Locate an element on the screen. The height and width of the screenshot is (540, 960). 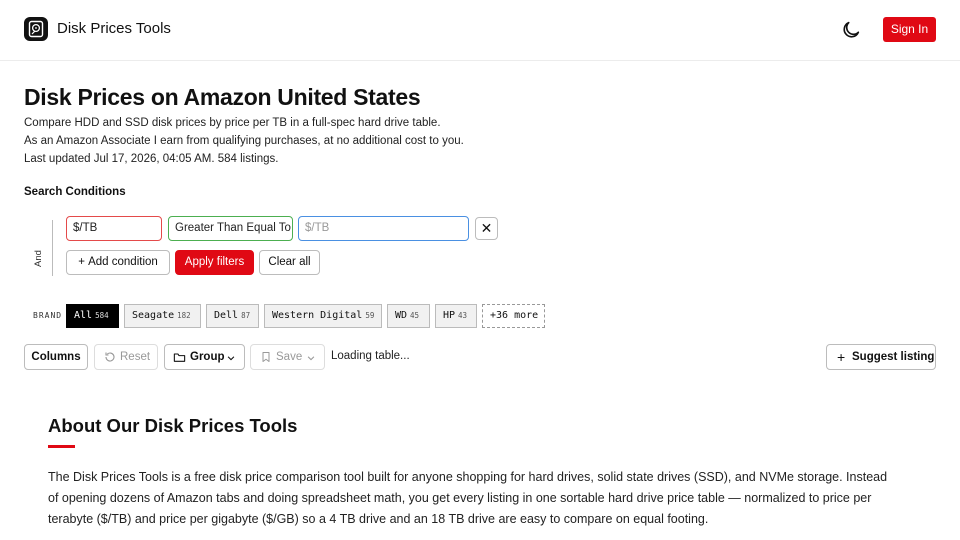
suggest-listing-label: Suggest listing is located at coordinates (893, 357).